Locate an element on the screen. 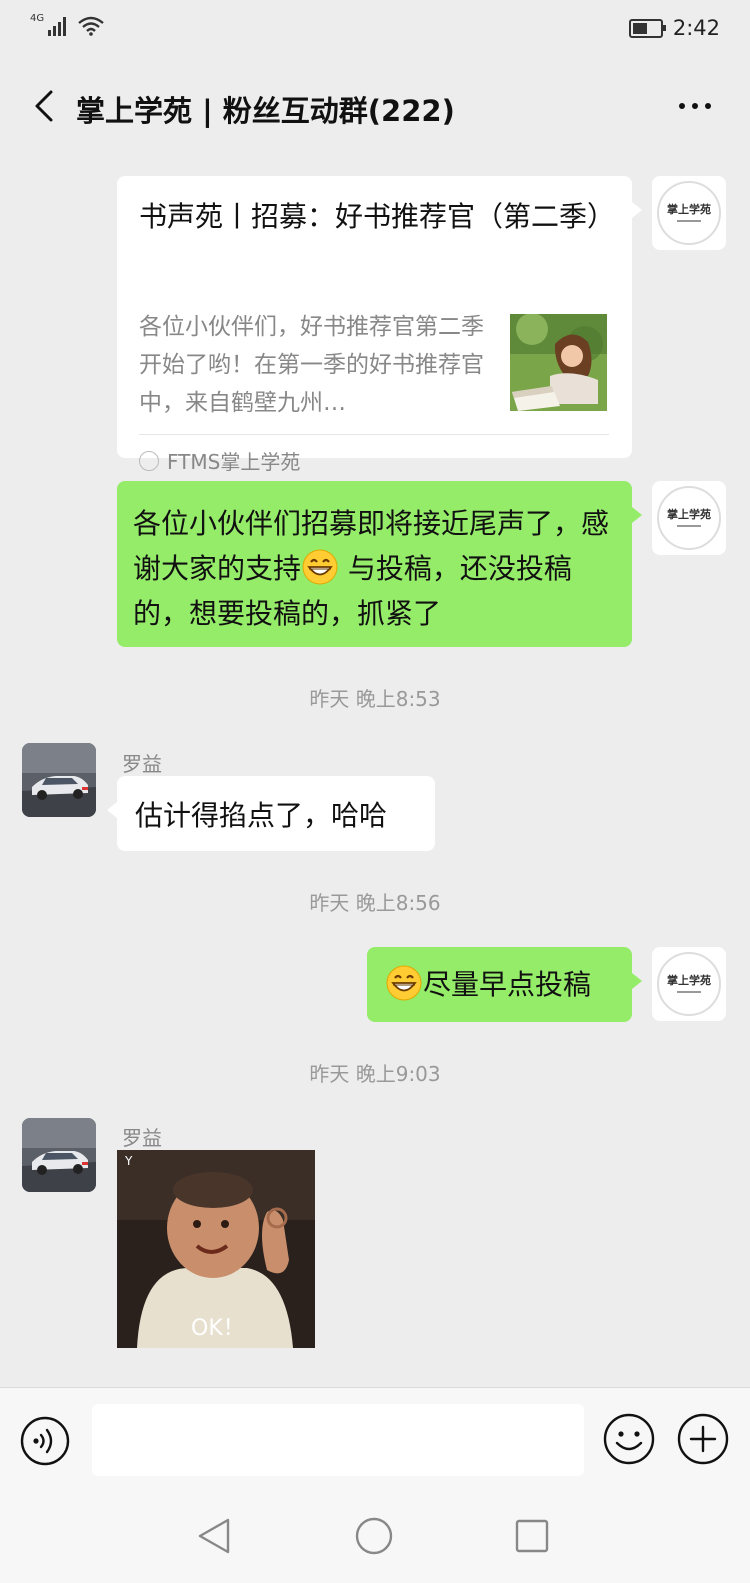 This screenshot has width=750, height=1583. divider is located at coordinates (374, 434).